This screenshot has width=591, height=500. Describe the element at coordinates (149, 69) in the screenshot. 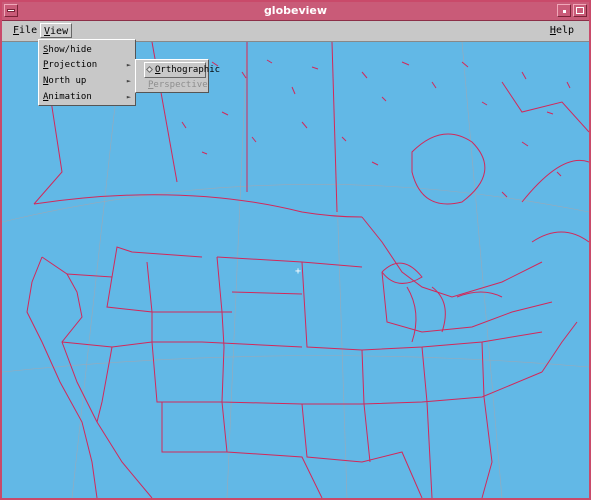

I see `radio-selected-icon` at that location.